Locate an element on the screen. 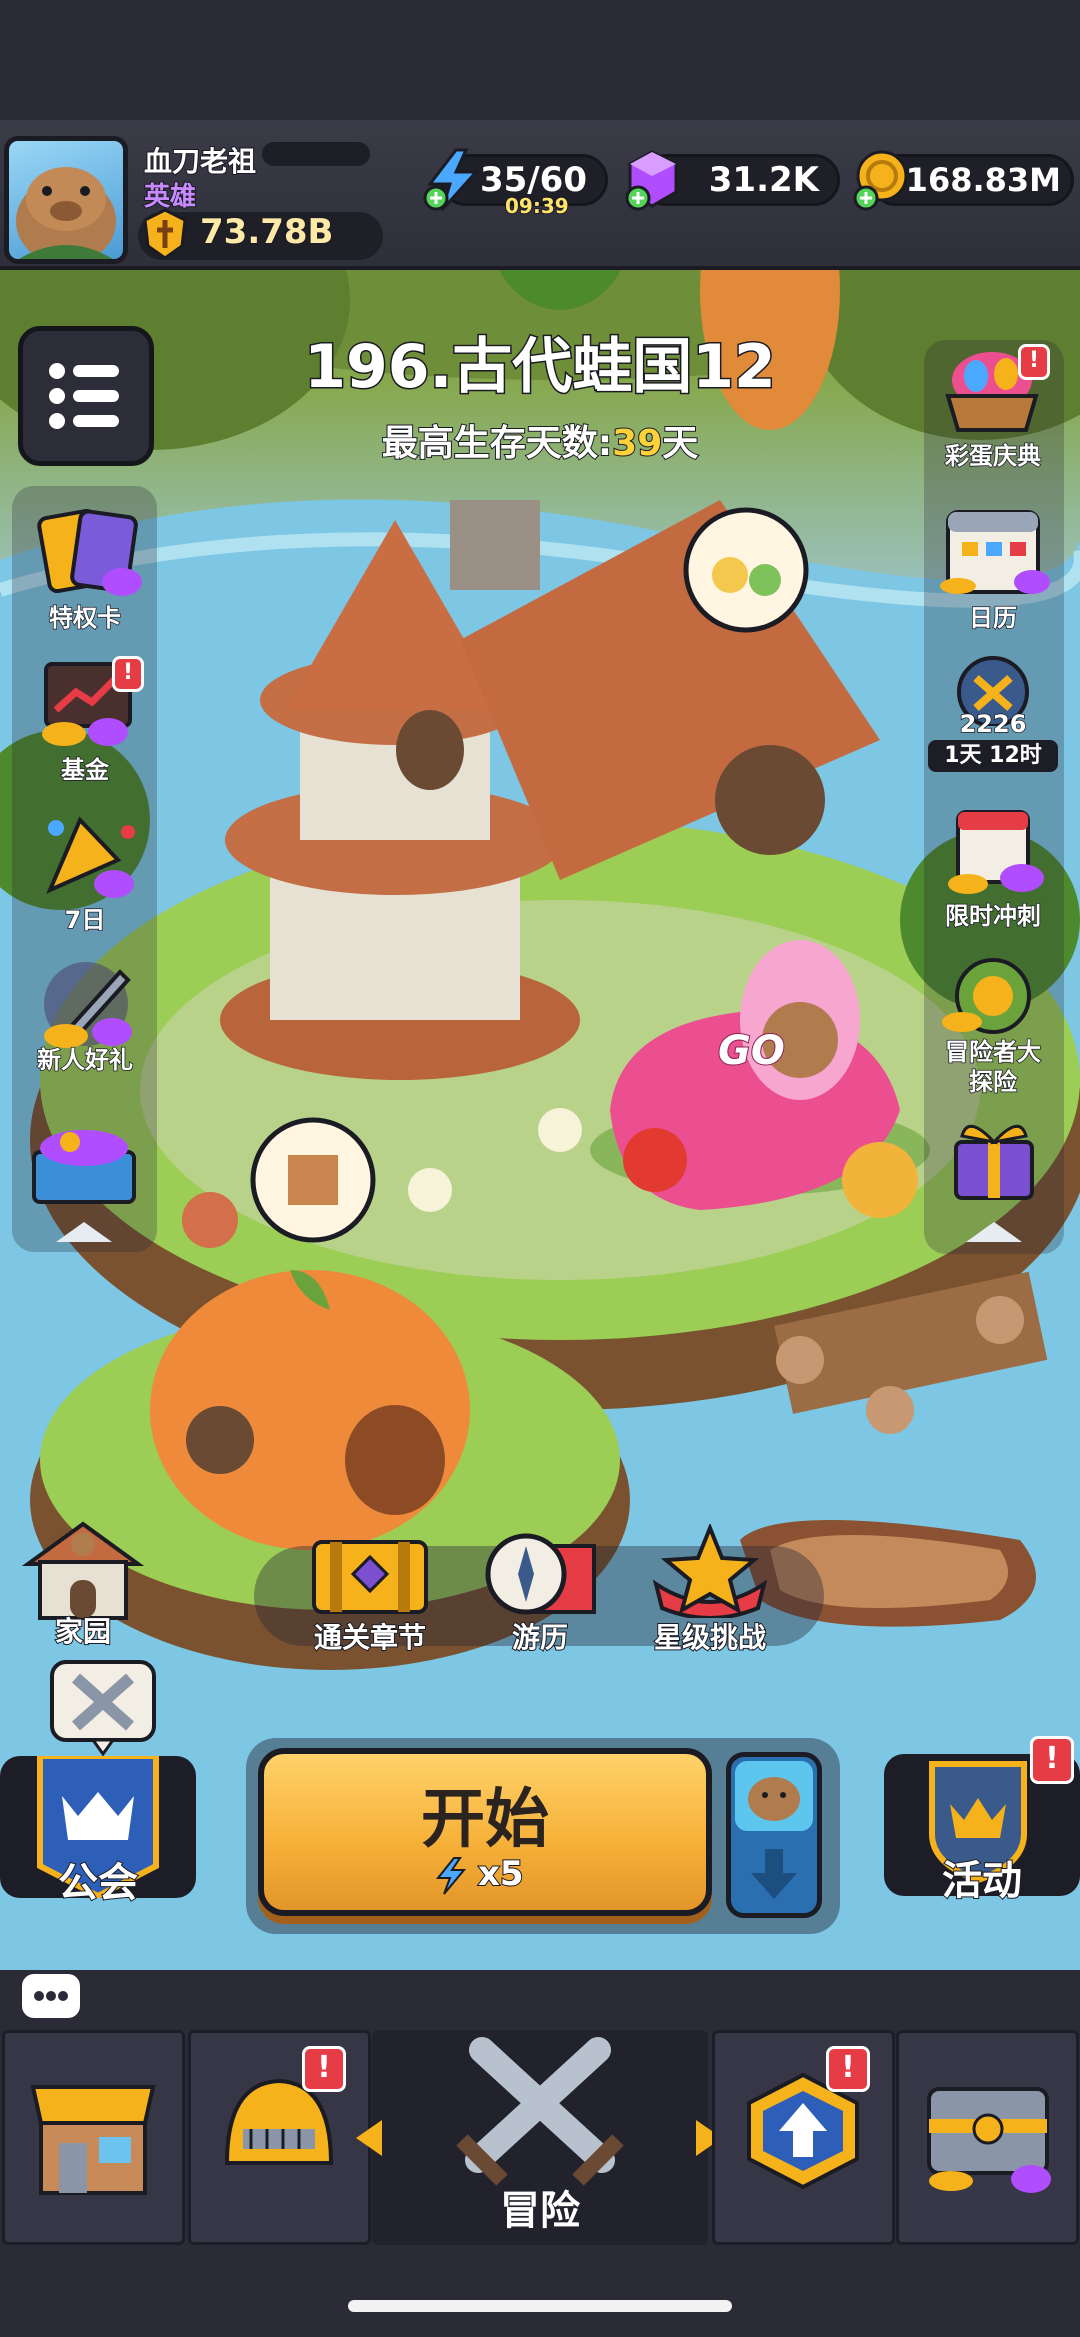 This screenshot has height=2337, width=1080. record-unit: 天 is located at coordinates (680, 443).